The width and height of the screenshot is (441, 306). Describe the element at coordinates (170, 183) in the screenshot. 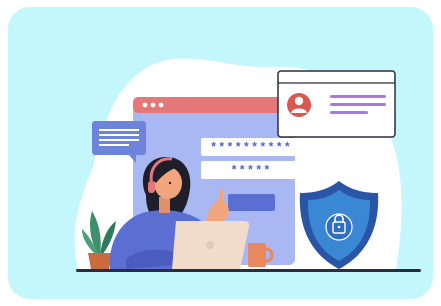

I see `eye` at that location.